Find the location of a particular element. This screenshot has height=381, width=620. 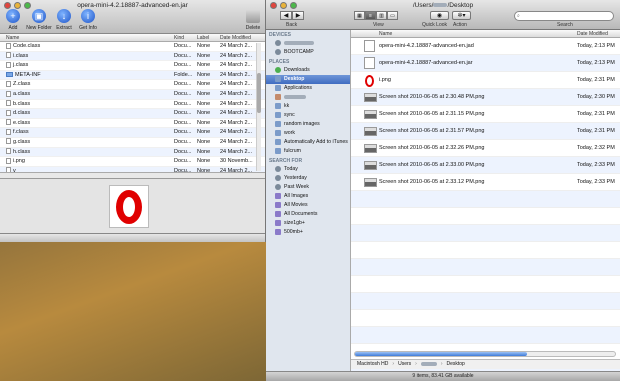

sidebar-item-work: work is located at coordinates (308, 133).